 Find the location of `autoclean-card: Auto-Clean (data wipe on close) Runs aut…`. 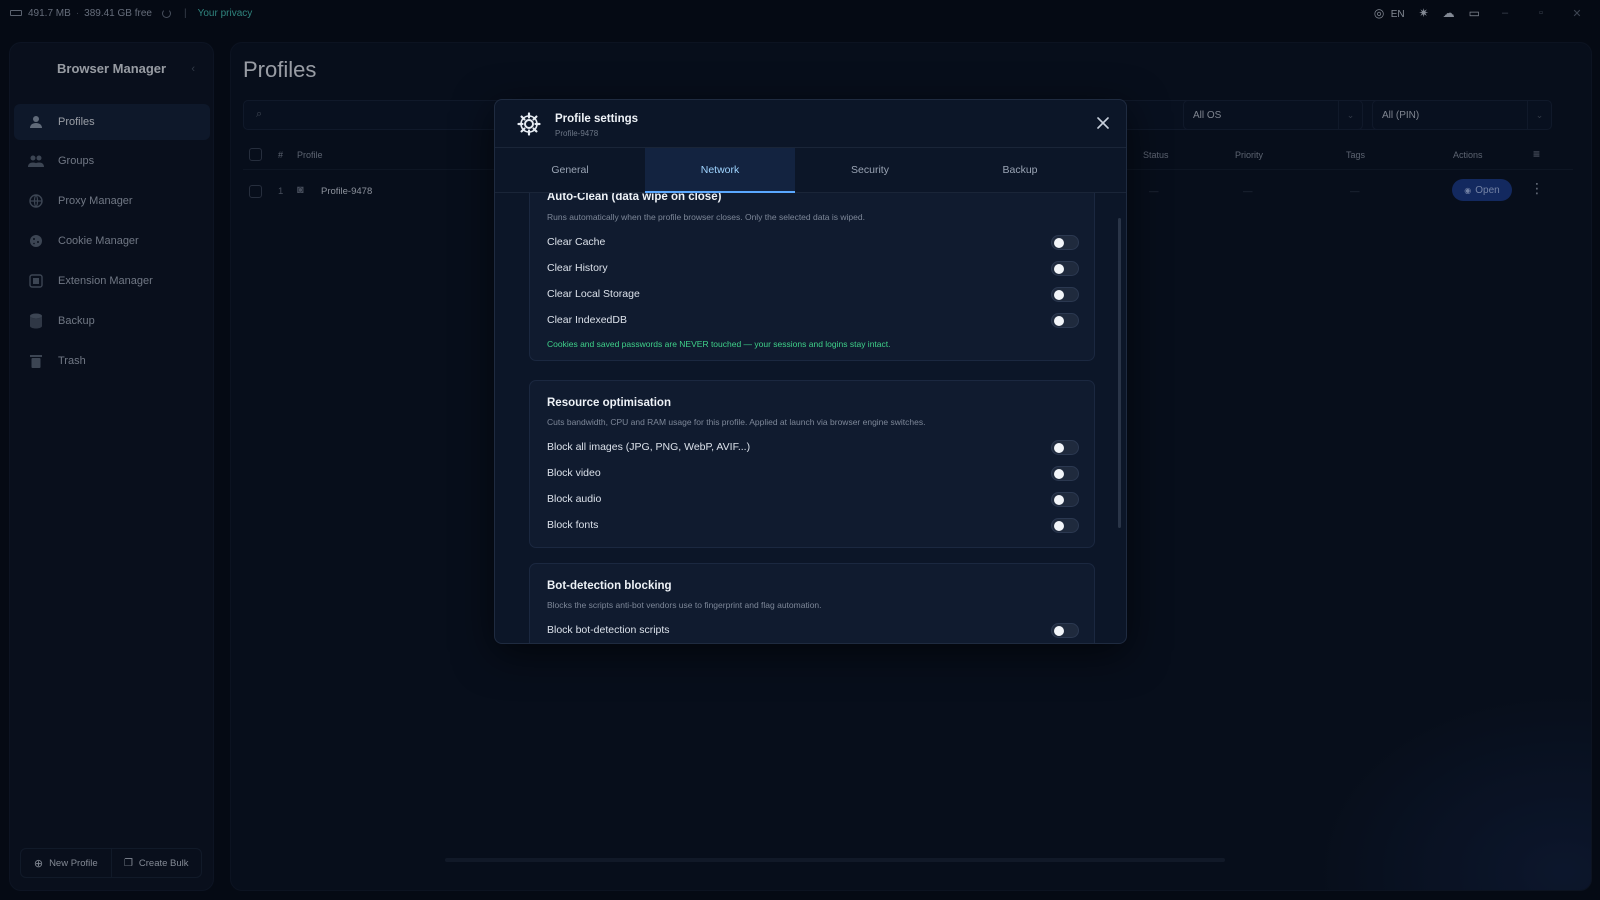

autoclean-card: Auto-Clean (data wipe on close) Runs aut… is located at coordinates (812, 277).